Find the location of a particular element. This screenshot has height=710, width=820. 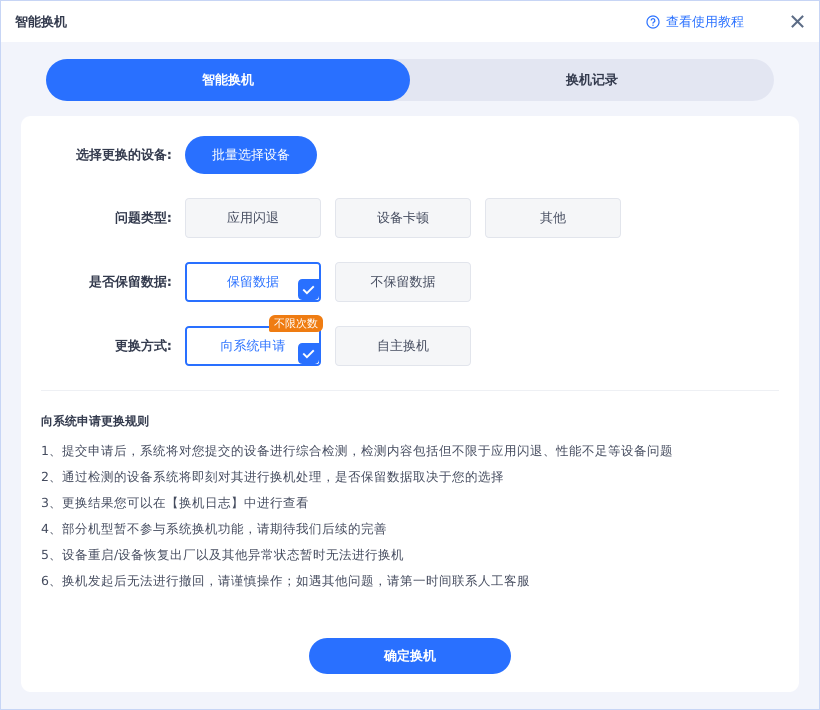

option-button: 设备卡顿 is located at coordinates (403, 218).